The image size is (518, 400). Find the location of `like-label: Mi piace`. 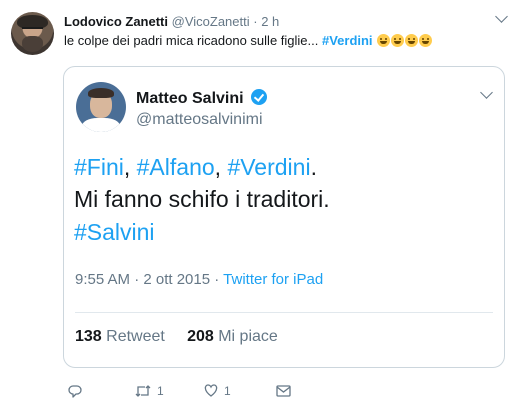

like-label: Mi piace is located at coordinates (245, 336).